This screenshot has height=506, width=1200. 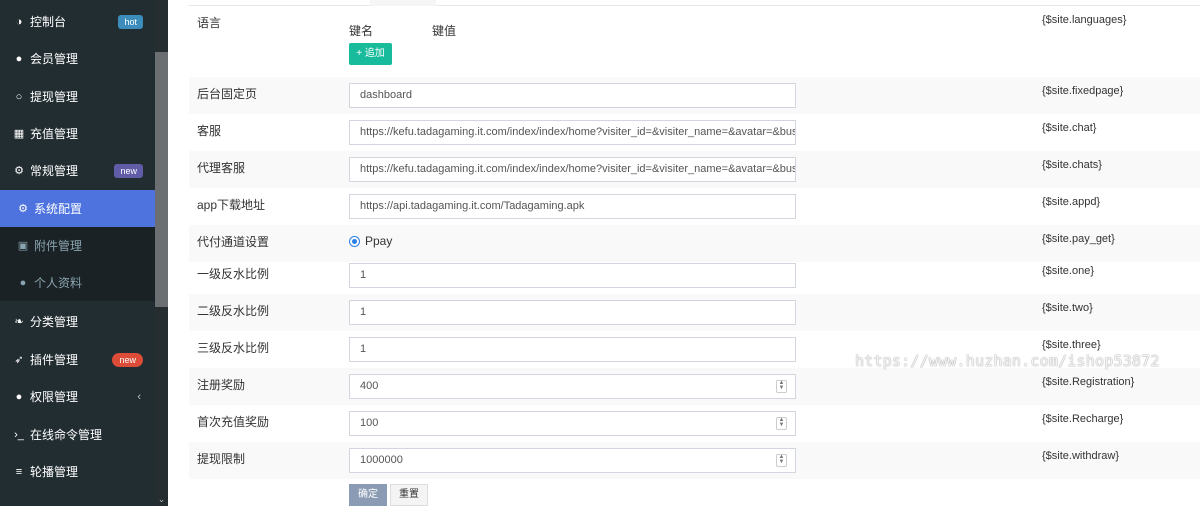 I want to click on fixedpage-input: dashboard, so click(x=572, y=95).